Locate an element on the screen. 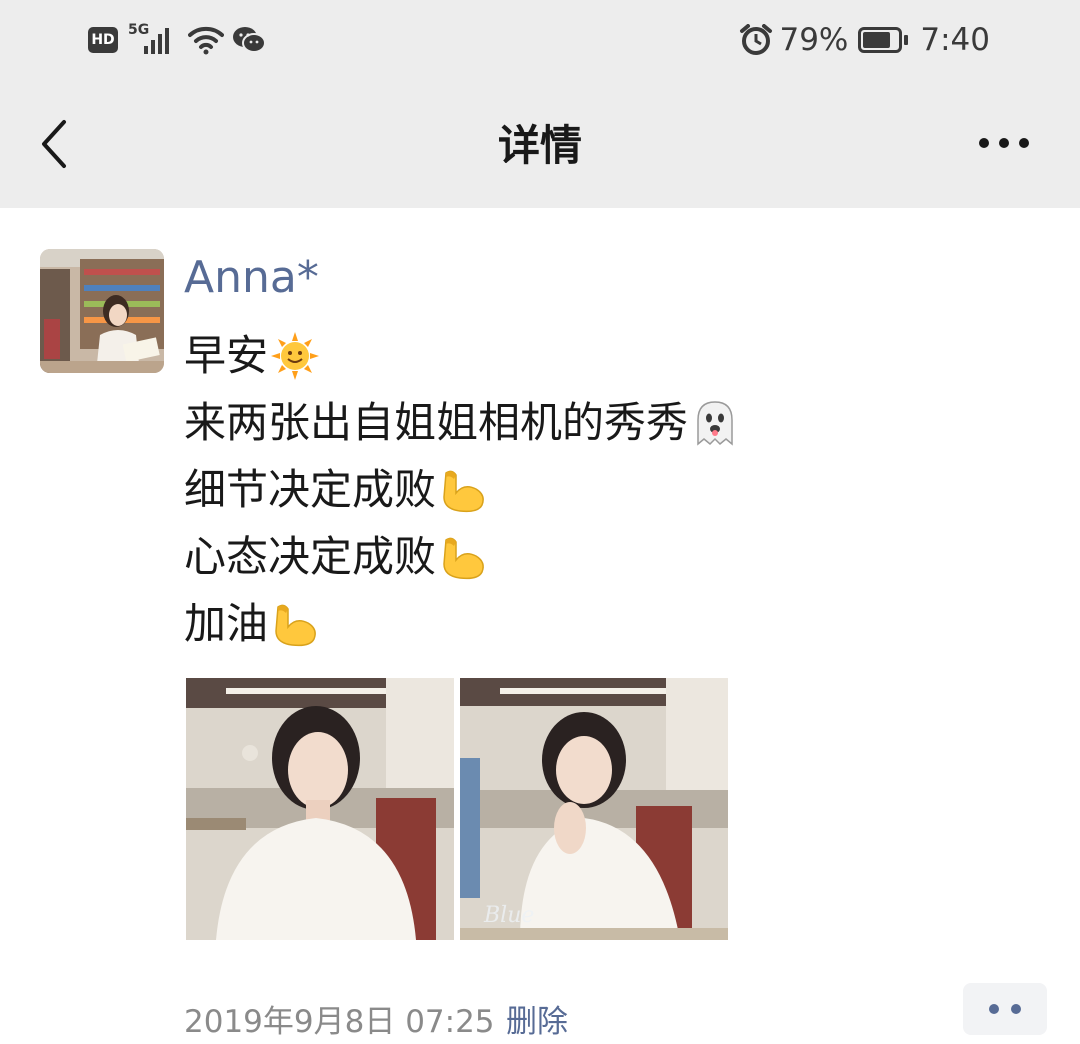 The height and width of the screenshot is (1044, 1080). page-title: 详情 is located at coordinates (539, 145).